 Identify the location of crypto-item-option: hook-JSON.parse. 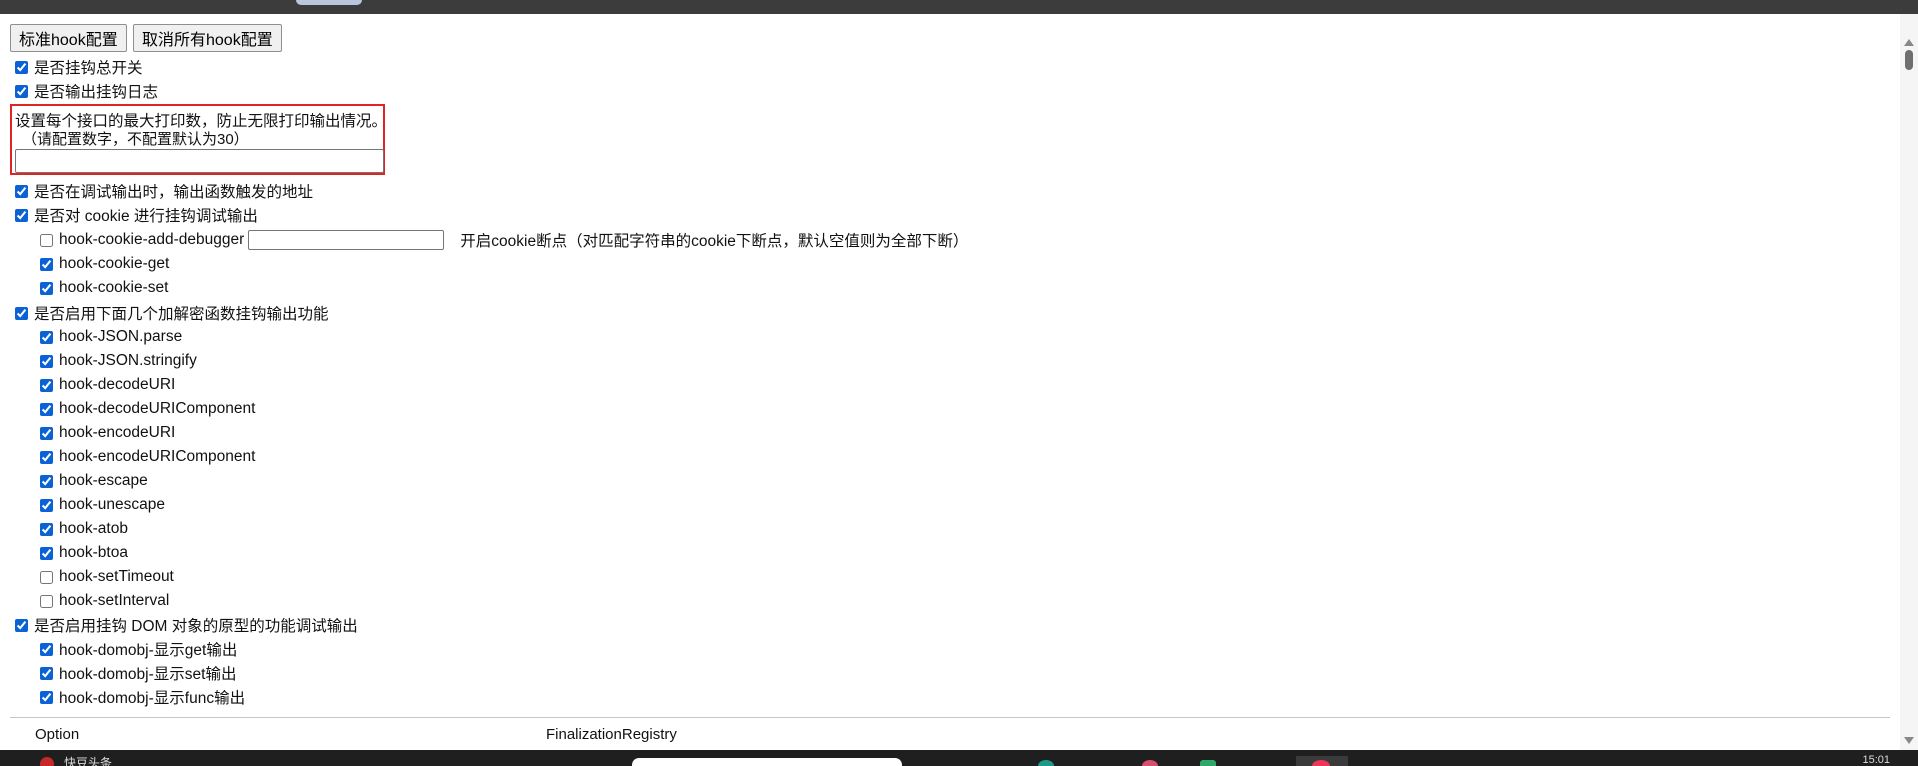
(111, 337).